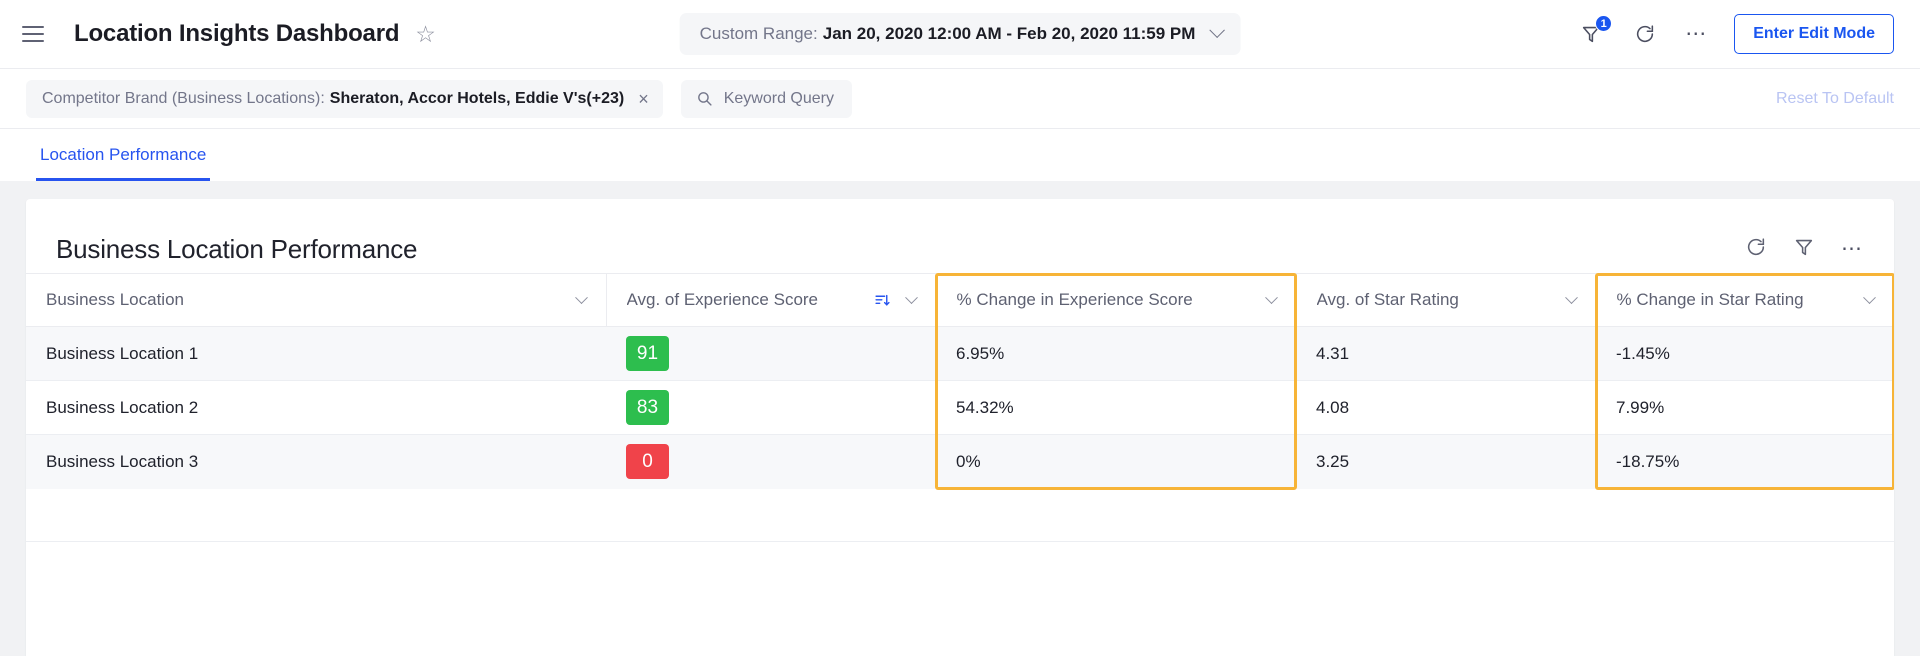 The image size is (1920, 656). What do you see at coordinates (1446, 353) in the screenshot?
I see `cell-avg-star-rating: 4.31` at bounding box center [1446, 353].